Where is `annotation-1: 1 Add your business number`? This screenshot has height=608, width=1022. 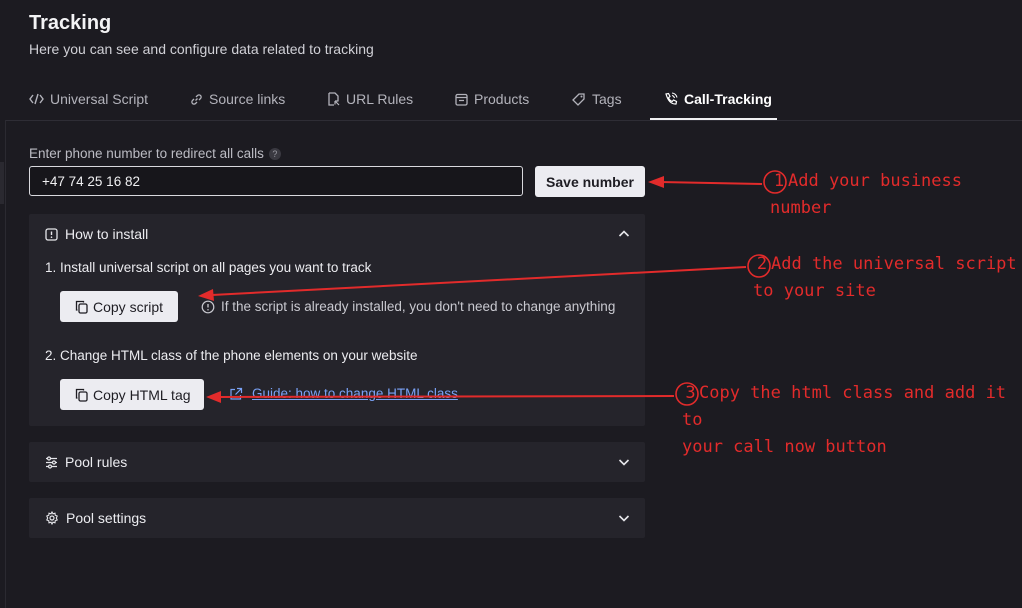 annotation-1: 1 Add your business number is located at coordinates (866, 195).